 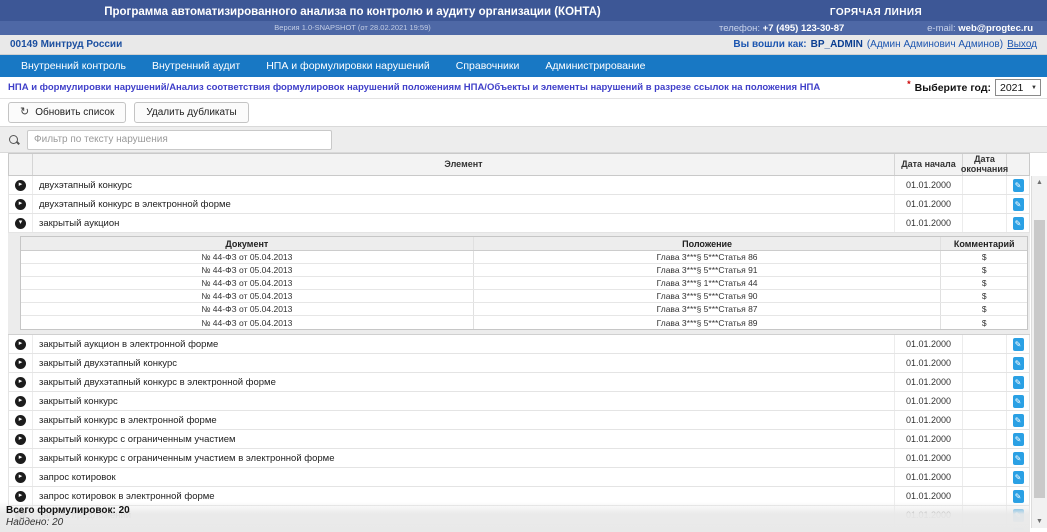 What do you see at coordinates (66, 44) in the screenshot?
I see `org-name: 00149 Минтруд России` at bounding box center [66, 44].